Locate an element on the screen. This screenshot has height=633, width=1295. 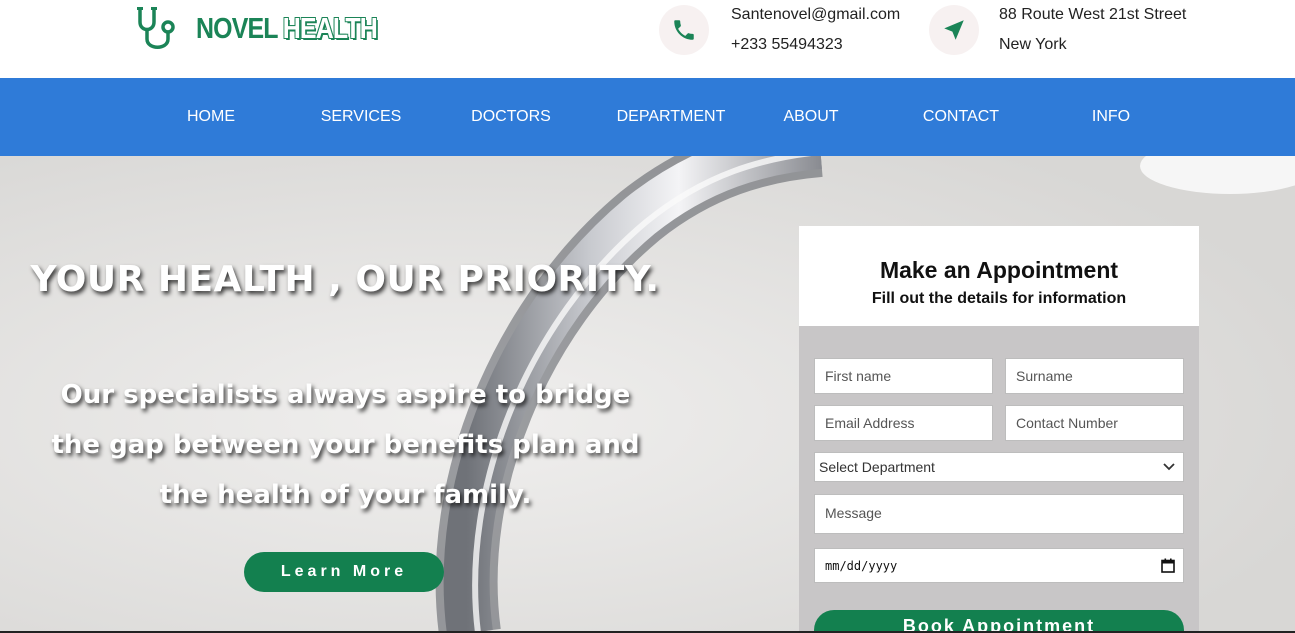
site-logo: NOVEL HEALTH is located at coordinates (270, 29).